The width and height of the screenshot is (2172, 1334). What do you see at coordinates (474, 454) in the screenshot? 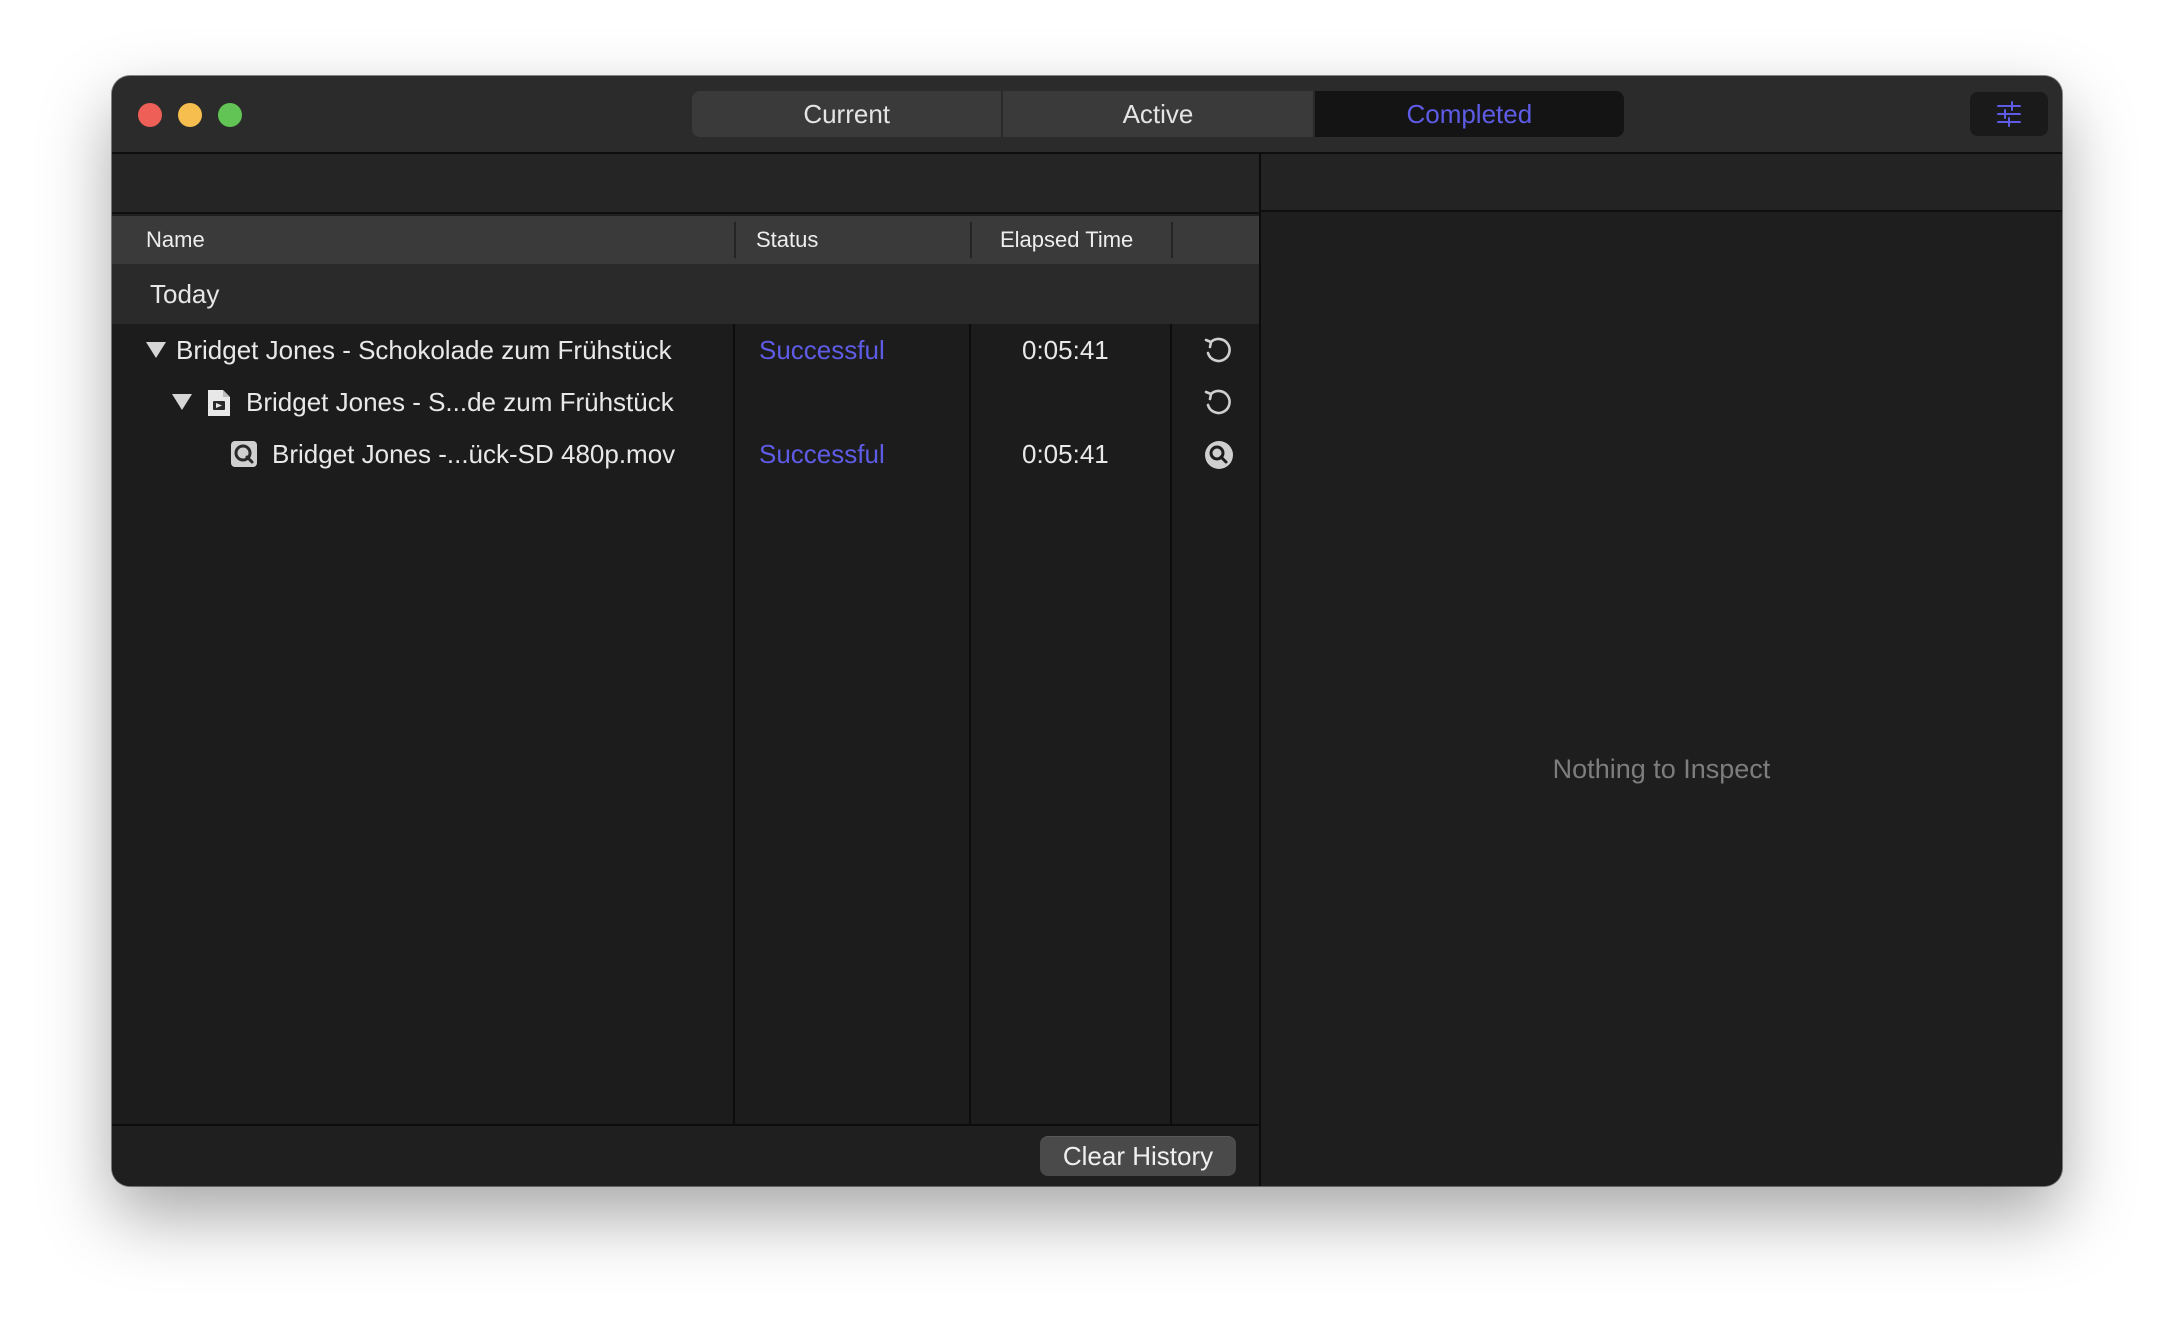
I see `row-name: Bridget Jones -...ück-SD 480p.mov` at bounding box center [474, 454].